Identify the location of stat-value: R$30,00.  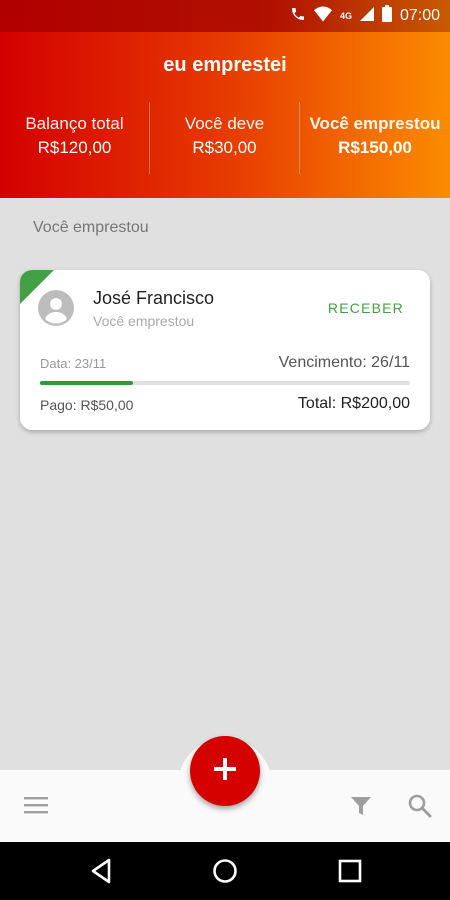
(224, 147).